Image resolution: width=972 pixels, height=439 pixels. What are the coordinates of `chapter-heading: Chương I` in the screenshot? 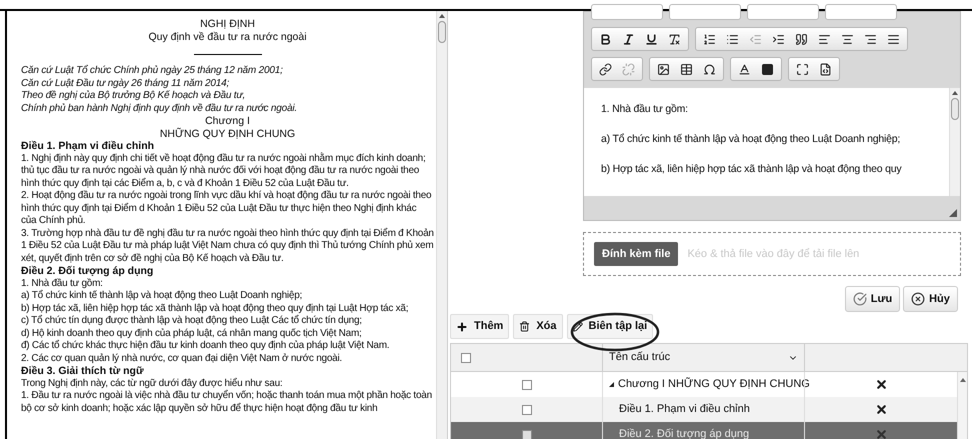 It's located at (227, 121).